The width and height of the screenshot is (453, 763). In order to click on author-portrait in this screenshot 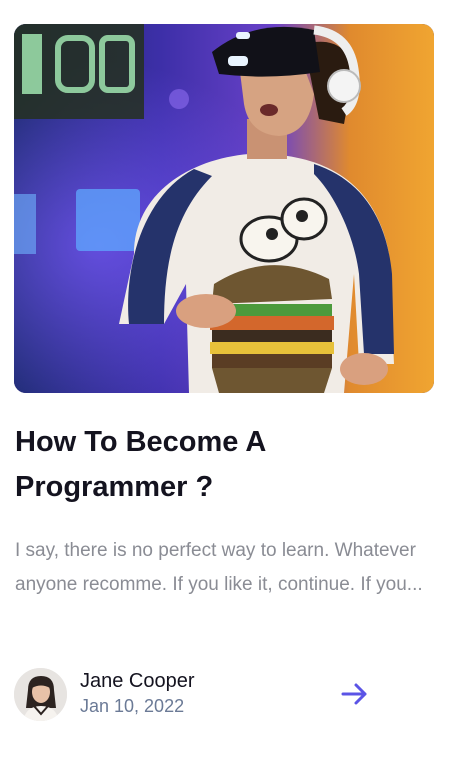, I will do `click(40, 694)`.